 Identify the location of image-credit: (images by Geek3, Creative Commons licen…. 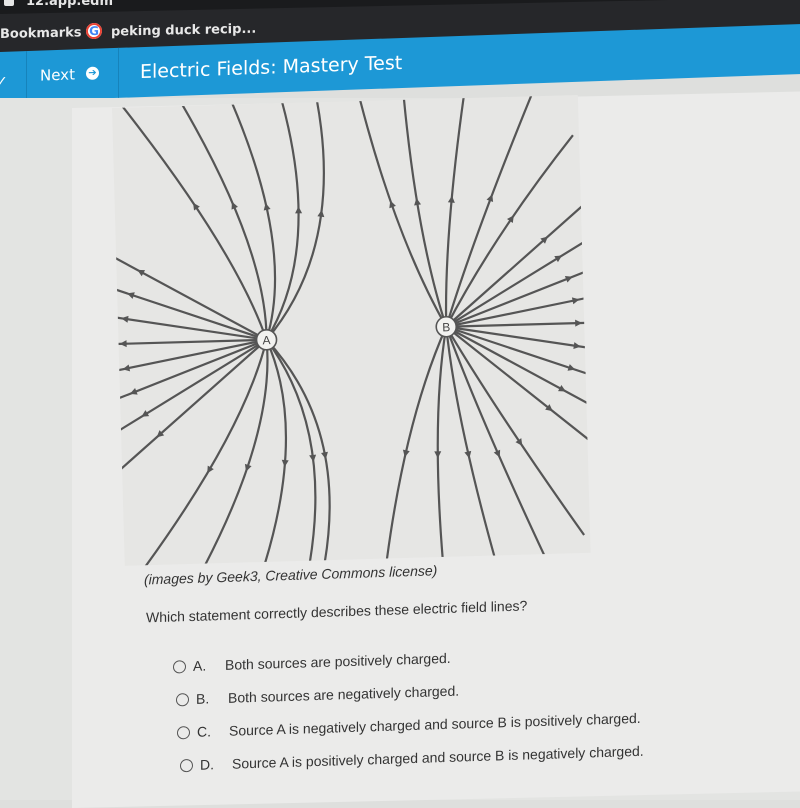
(291, 575).